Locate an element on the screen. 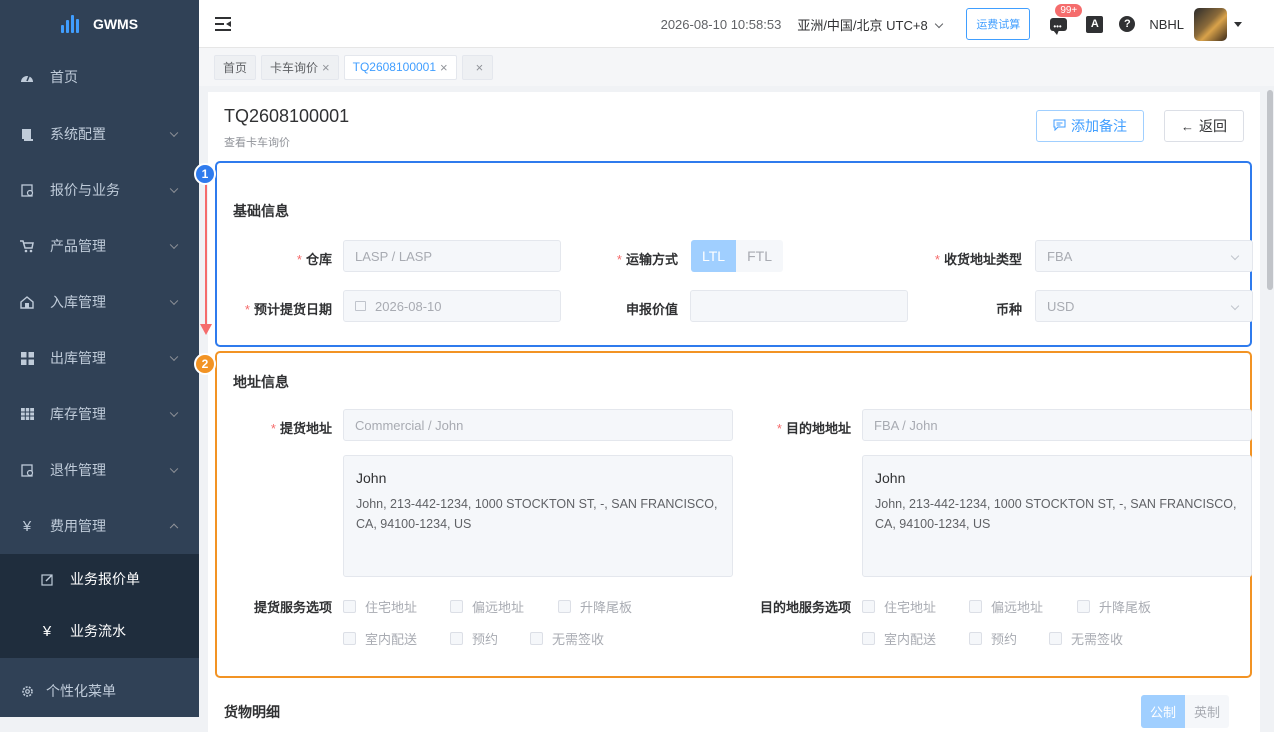 This screenshot has height=732, width=1274. dest-service-no-signature: 无需签收 is located at coordinates (1086, 638).